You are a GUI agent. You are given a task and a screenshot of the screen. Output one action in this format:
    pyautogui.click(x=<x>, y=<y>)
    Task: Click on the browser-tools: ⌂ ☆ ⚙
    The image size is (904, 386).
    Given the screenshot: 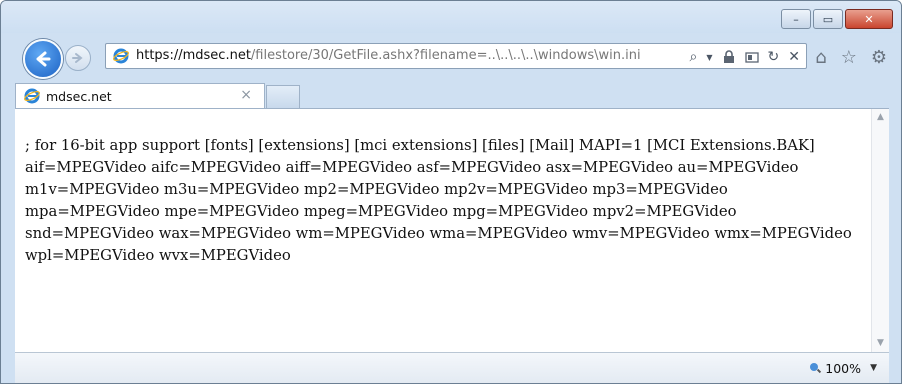 What is the action you would take?
    pyautogui.click(x=851, y=57)
    